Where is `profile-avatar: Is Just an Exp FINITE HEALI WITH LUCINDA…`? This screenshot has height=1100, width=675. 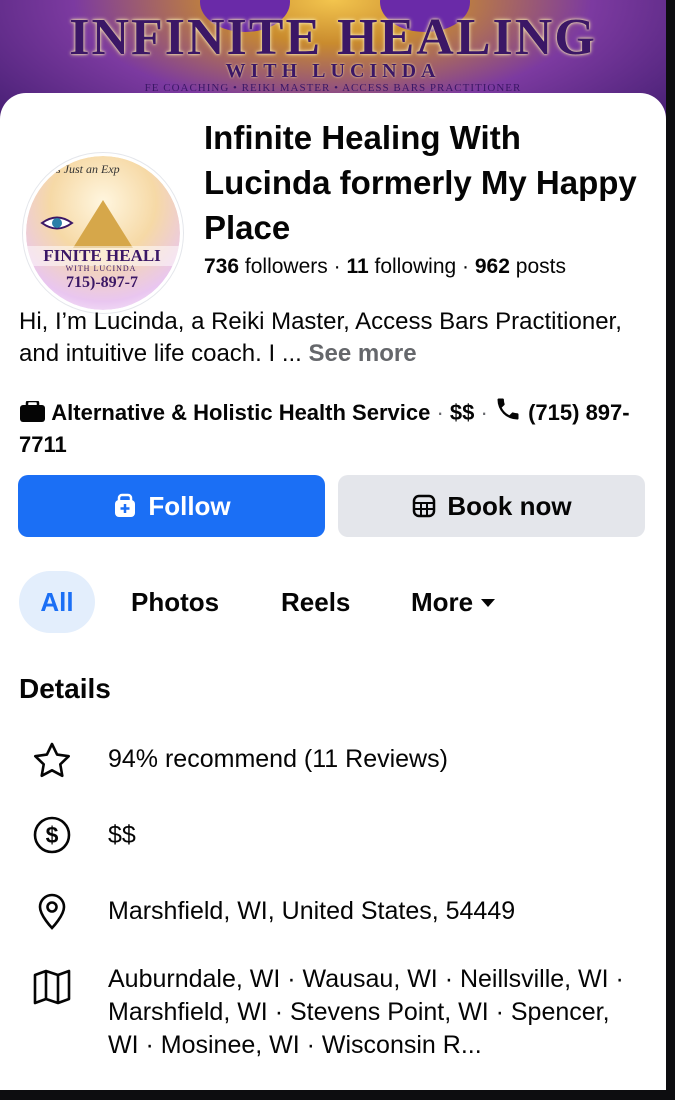 profile-avatar: Is Just an Exp FINITE HEALI WITH LUCINDA… is located at coordinates (103, 233).